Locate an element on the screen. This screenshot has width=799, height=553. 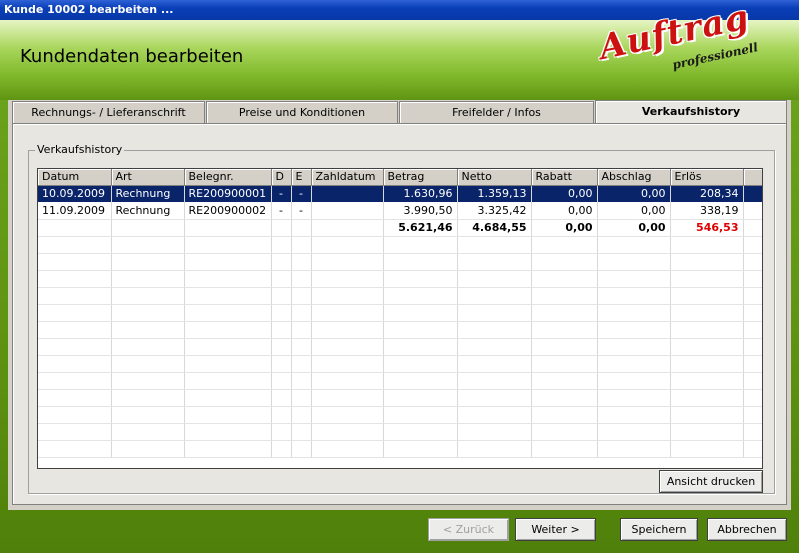
table-cell: 338,19 is located at coordinates (707, 211).